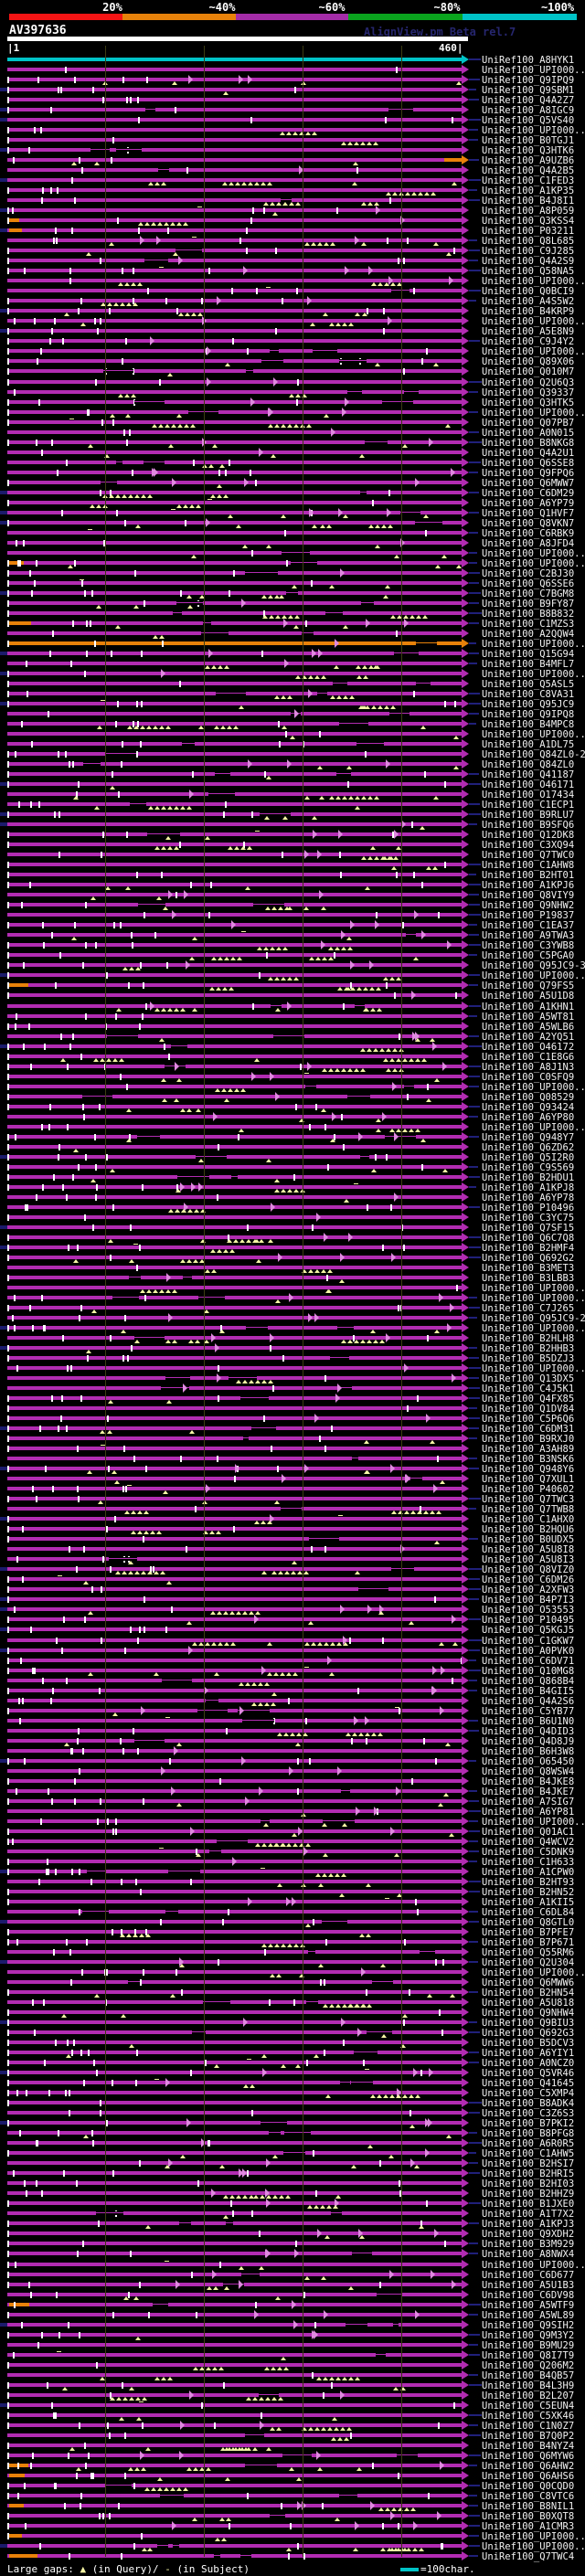 This screenshot has height=2576, width=585. I want to click on low-score-lead-segment, so click(19, 2304).